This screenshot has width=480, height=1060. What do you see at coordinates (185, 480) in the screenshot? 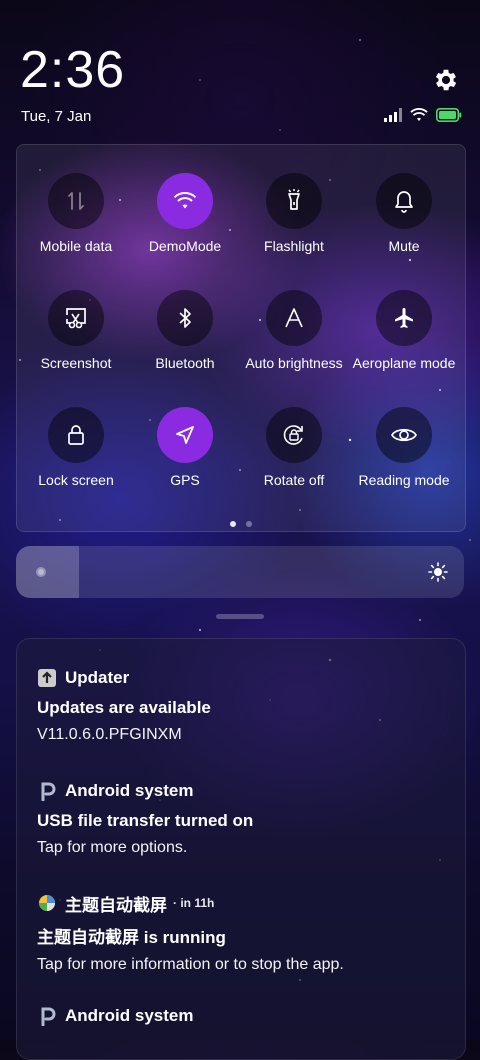
I see `tile-label: GPS` at bounding box center [185, 480].